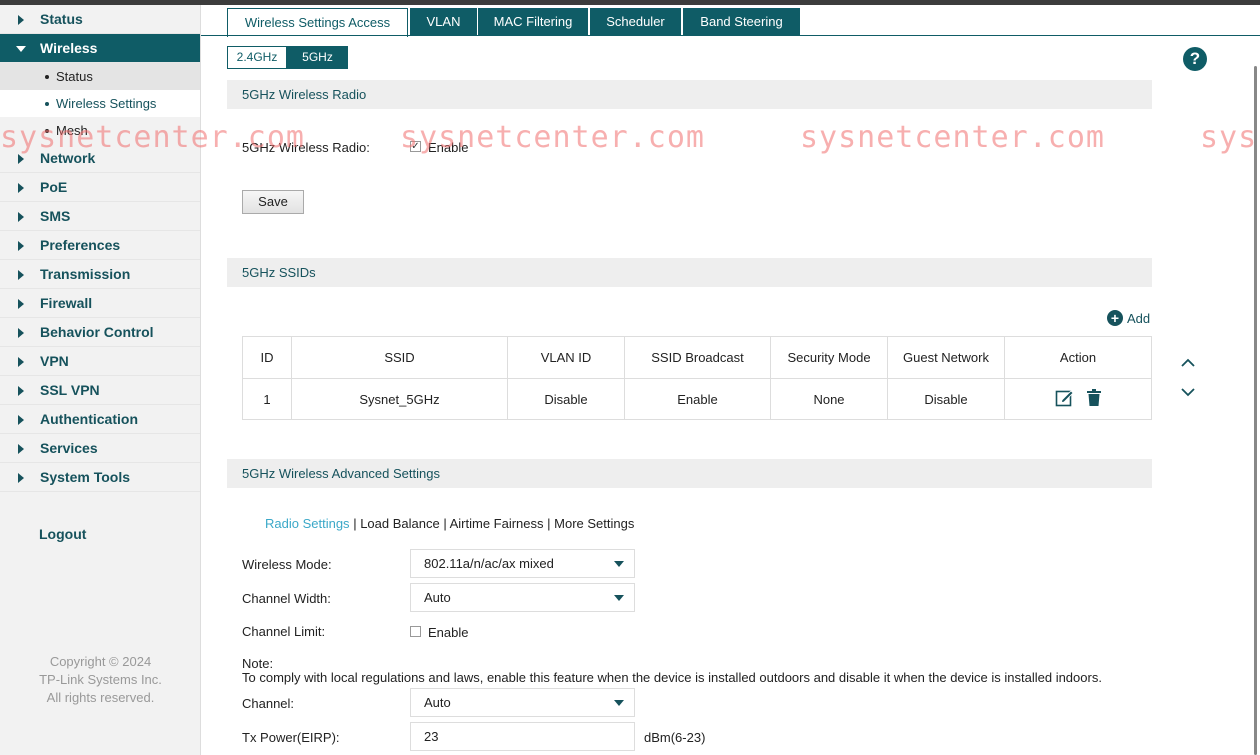 Image resolution: width=1260 pixels, height=755 pixels. I want to click on radio-enable-checkbox: ✓, so click(415, 146).